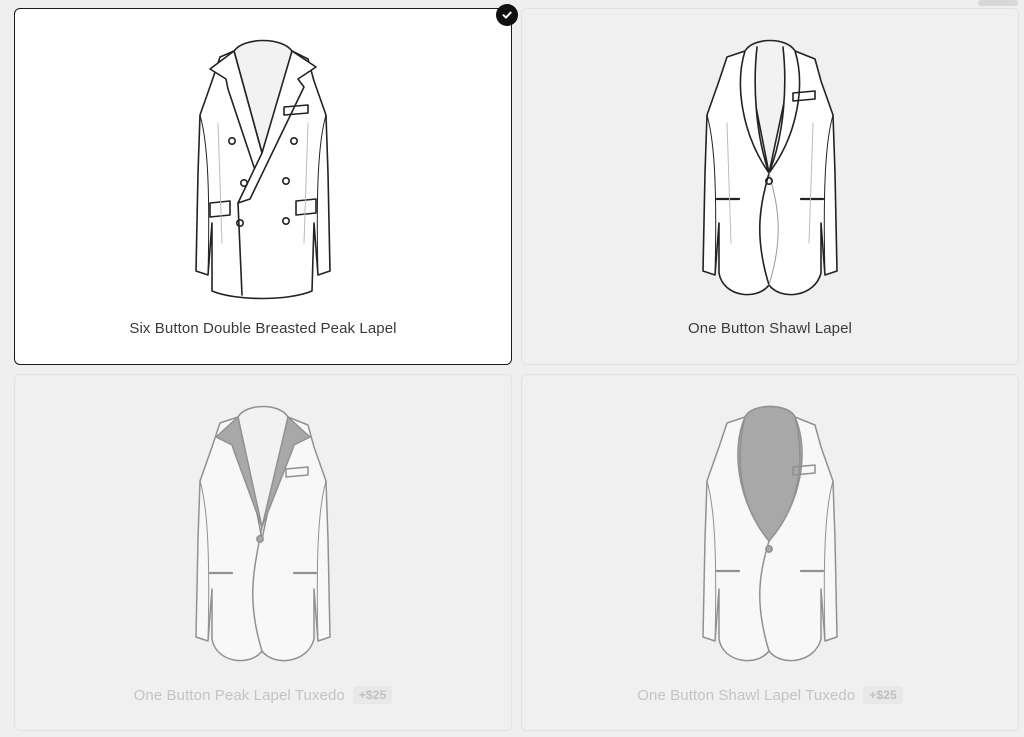 The height and width of the screenshot is (737, 1024). Describe the element at coordinates (507, 15) in the screenshot. I see `checkmark-icon` at that location.